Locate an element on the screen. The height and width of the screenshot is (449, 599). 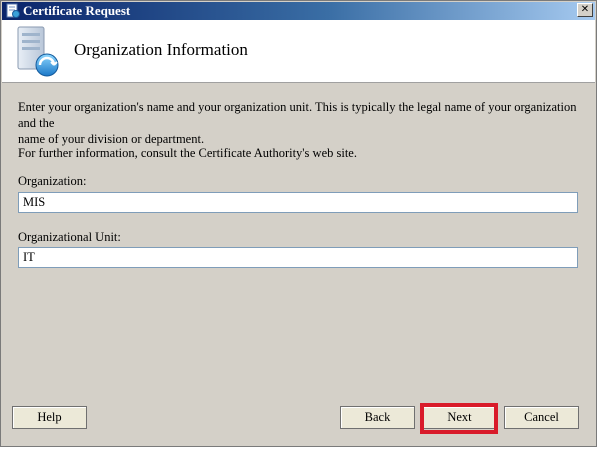
window-title: Certificate Request is located at coordinates (77, 10).